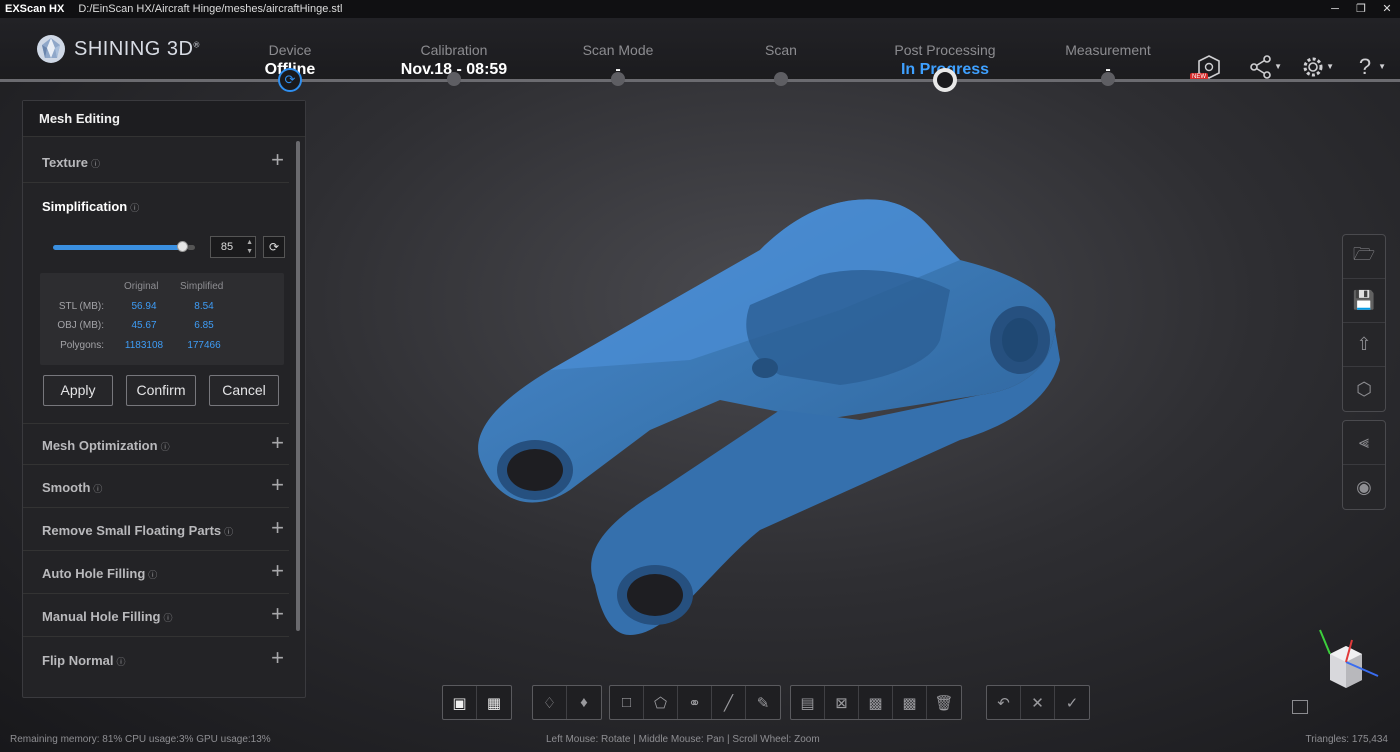 The image size is (1400, 752). What do you see at coordinates (156, 444) in the screenshot?
I see `section-mesh-optimization: Mesh Optimization ⓘ +` at bounding box center [156, 444].